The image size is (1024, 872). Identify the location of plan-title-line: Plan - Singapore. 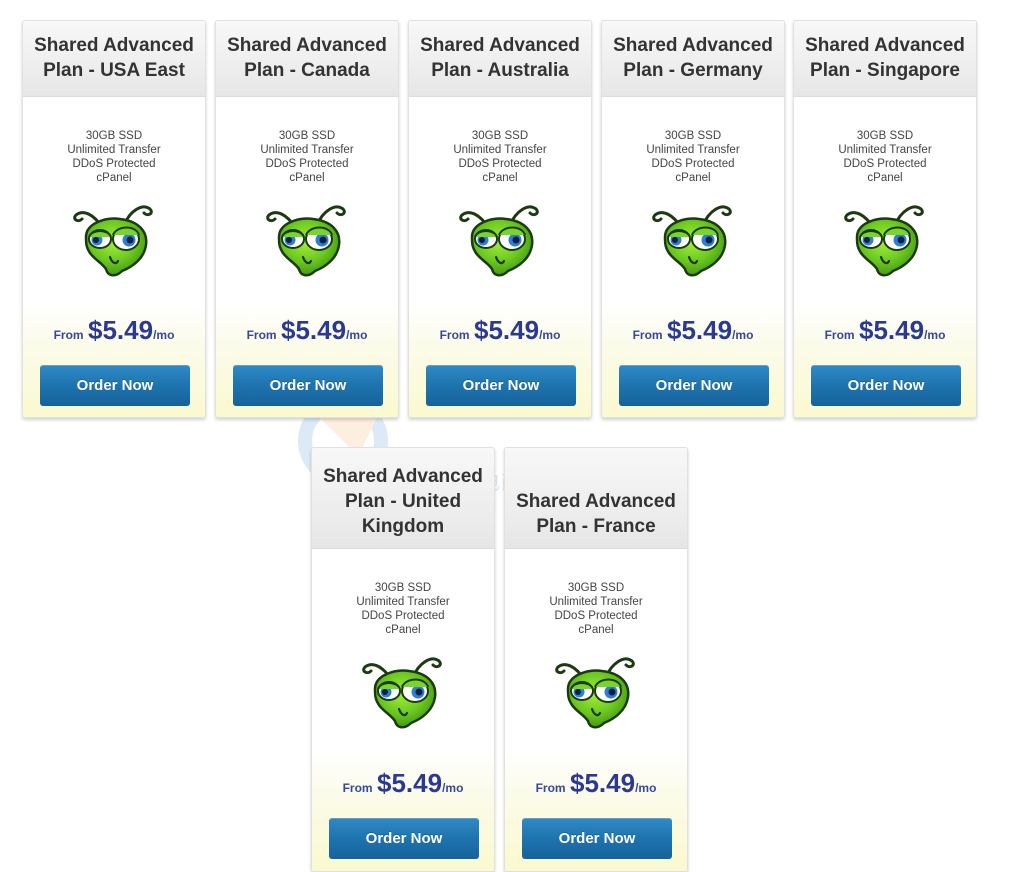
(885, 70).